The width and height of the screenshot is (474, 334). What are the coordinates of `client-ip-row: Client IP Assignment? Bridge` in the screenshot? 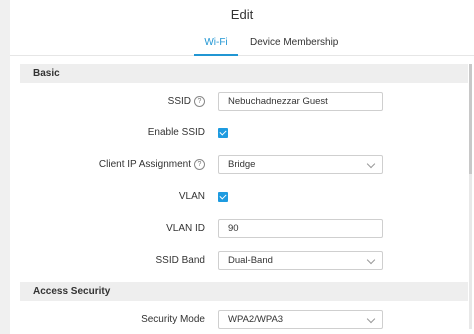 It's located at (244, 165).